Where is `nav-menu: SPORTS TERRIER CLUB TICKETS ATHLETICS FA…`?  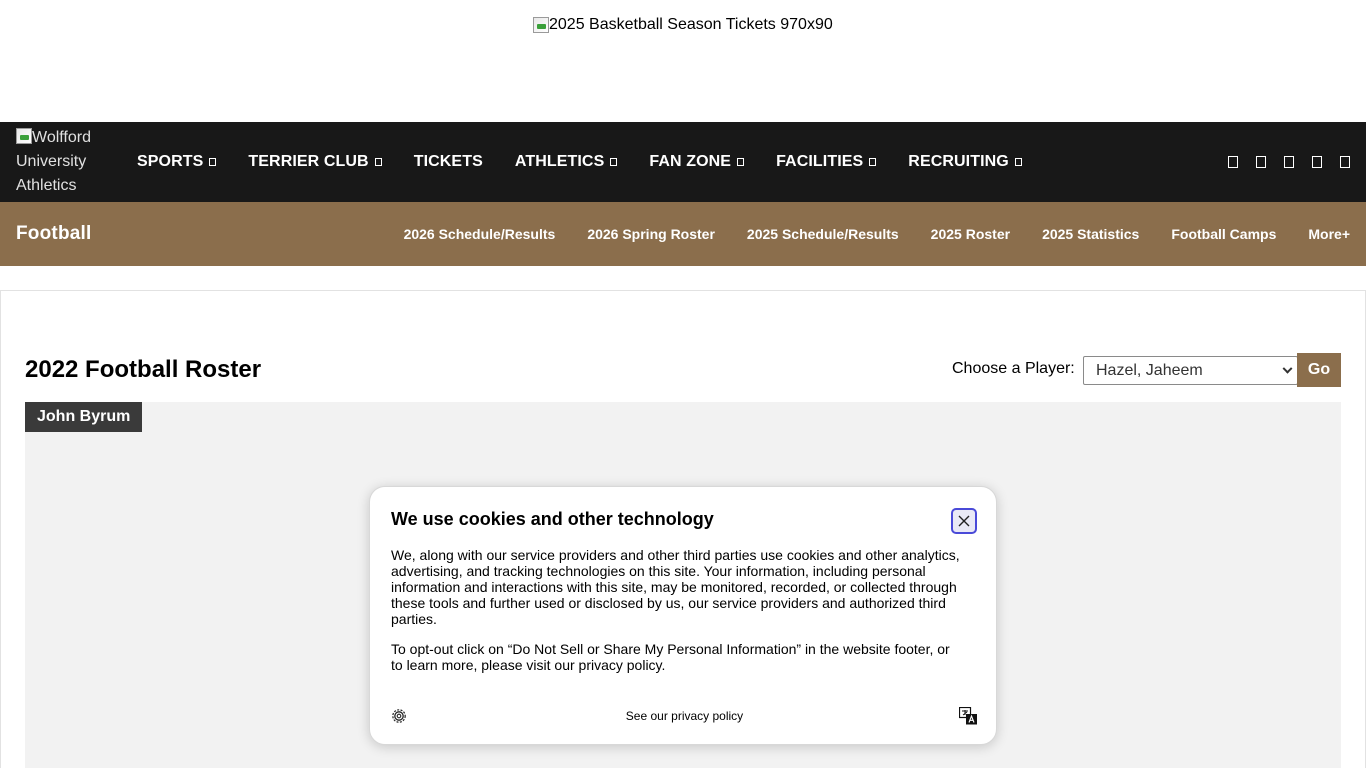
nav-menu: SPORTS TERRIER CLUB TICKETS ATHLETICS FA… is located at coordinates (579, 162).